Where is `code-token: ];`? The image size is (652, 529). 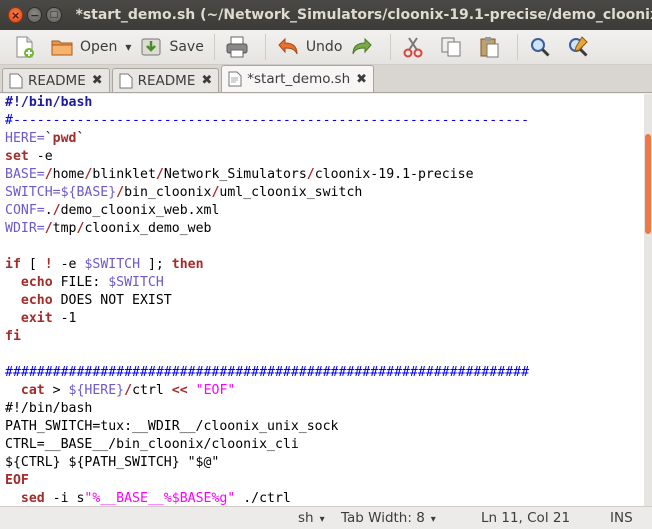 code-token: ]; is located at coordinates (156, 264).